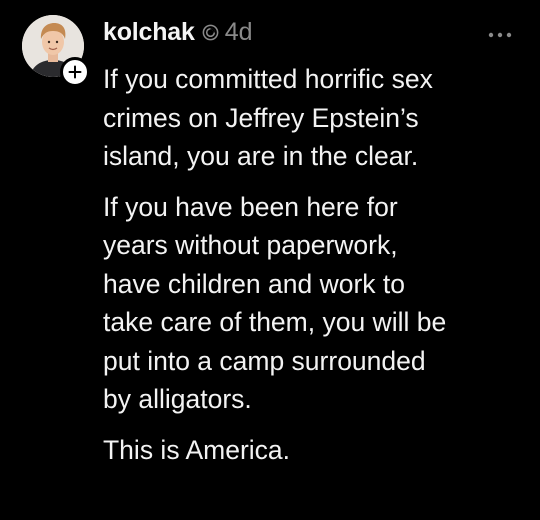 The image size is (540, 520). Describe the element at coordinates (210, 32) in the screenshot. I see `threads-verified-icon` at that location.